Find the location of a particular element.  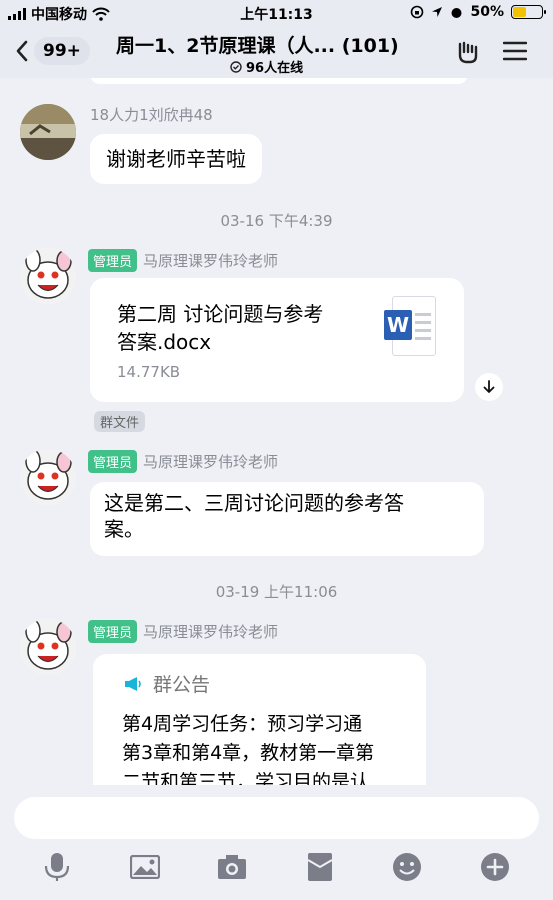

status-right: 50% is located at coordinates (478, 12).